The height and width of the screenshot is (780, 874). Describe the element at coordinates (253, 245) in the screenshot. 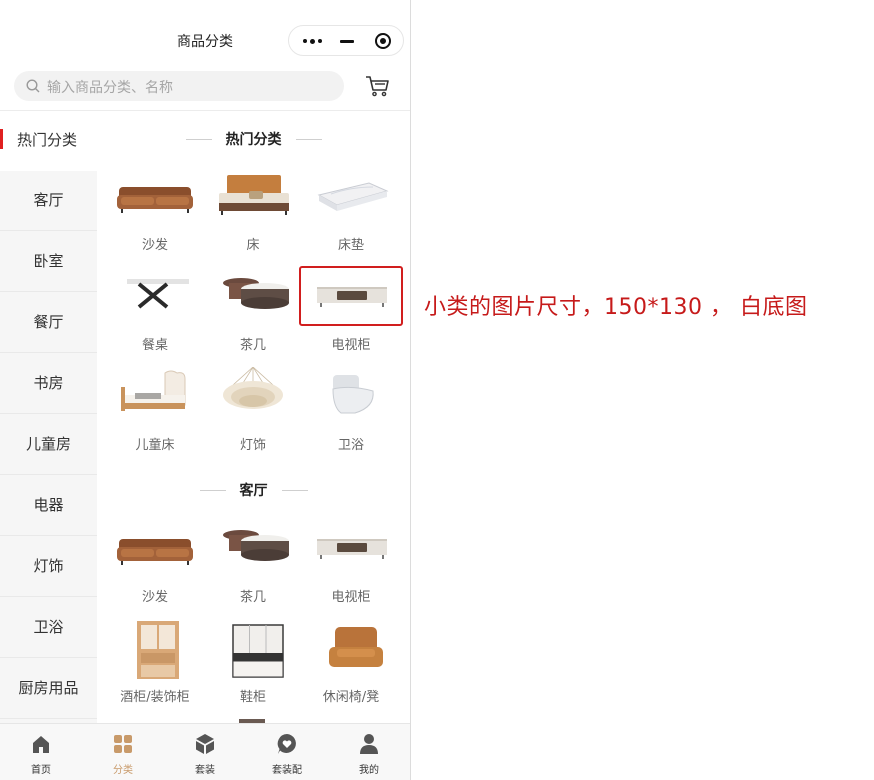

I see `category-label: 床` at that location.